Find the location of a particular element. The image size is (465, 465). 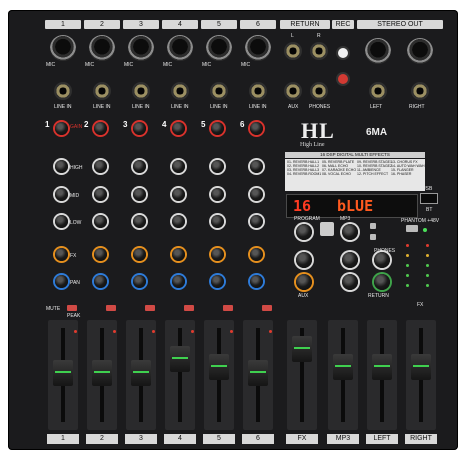

rec-button is located at coordinates (373, 237).